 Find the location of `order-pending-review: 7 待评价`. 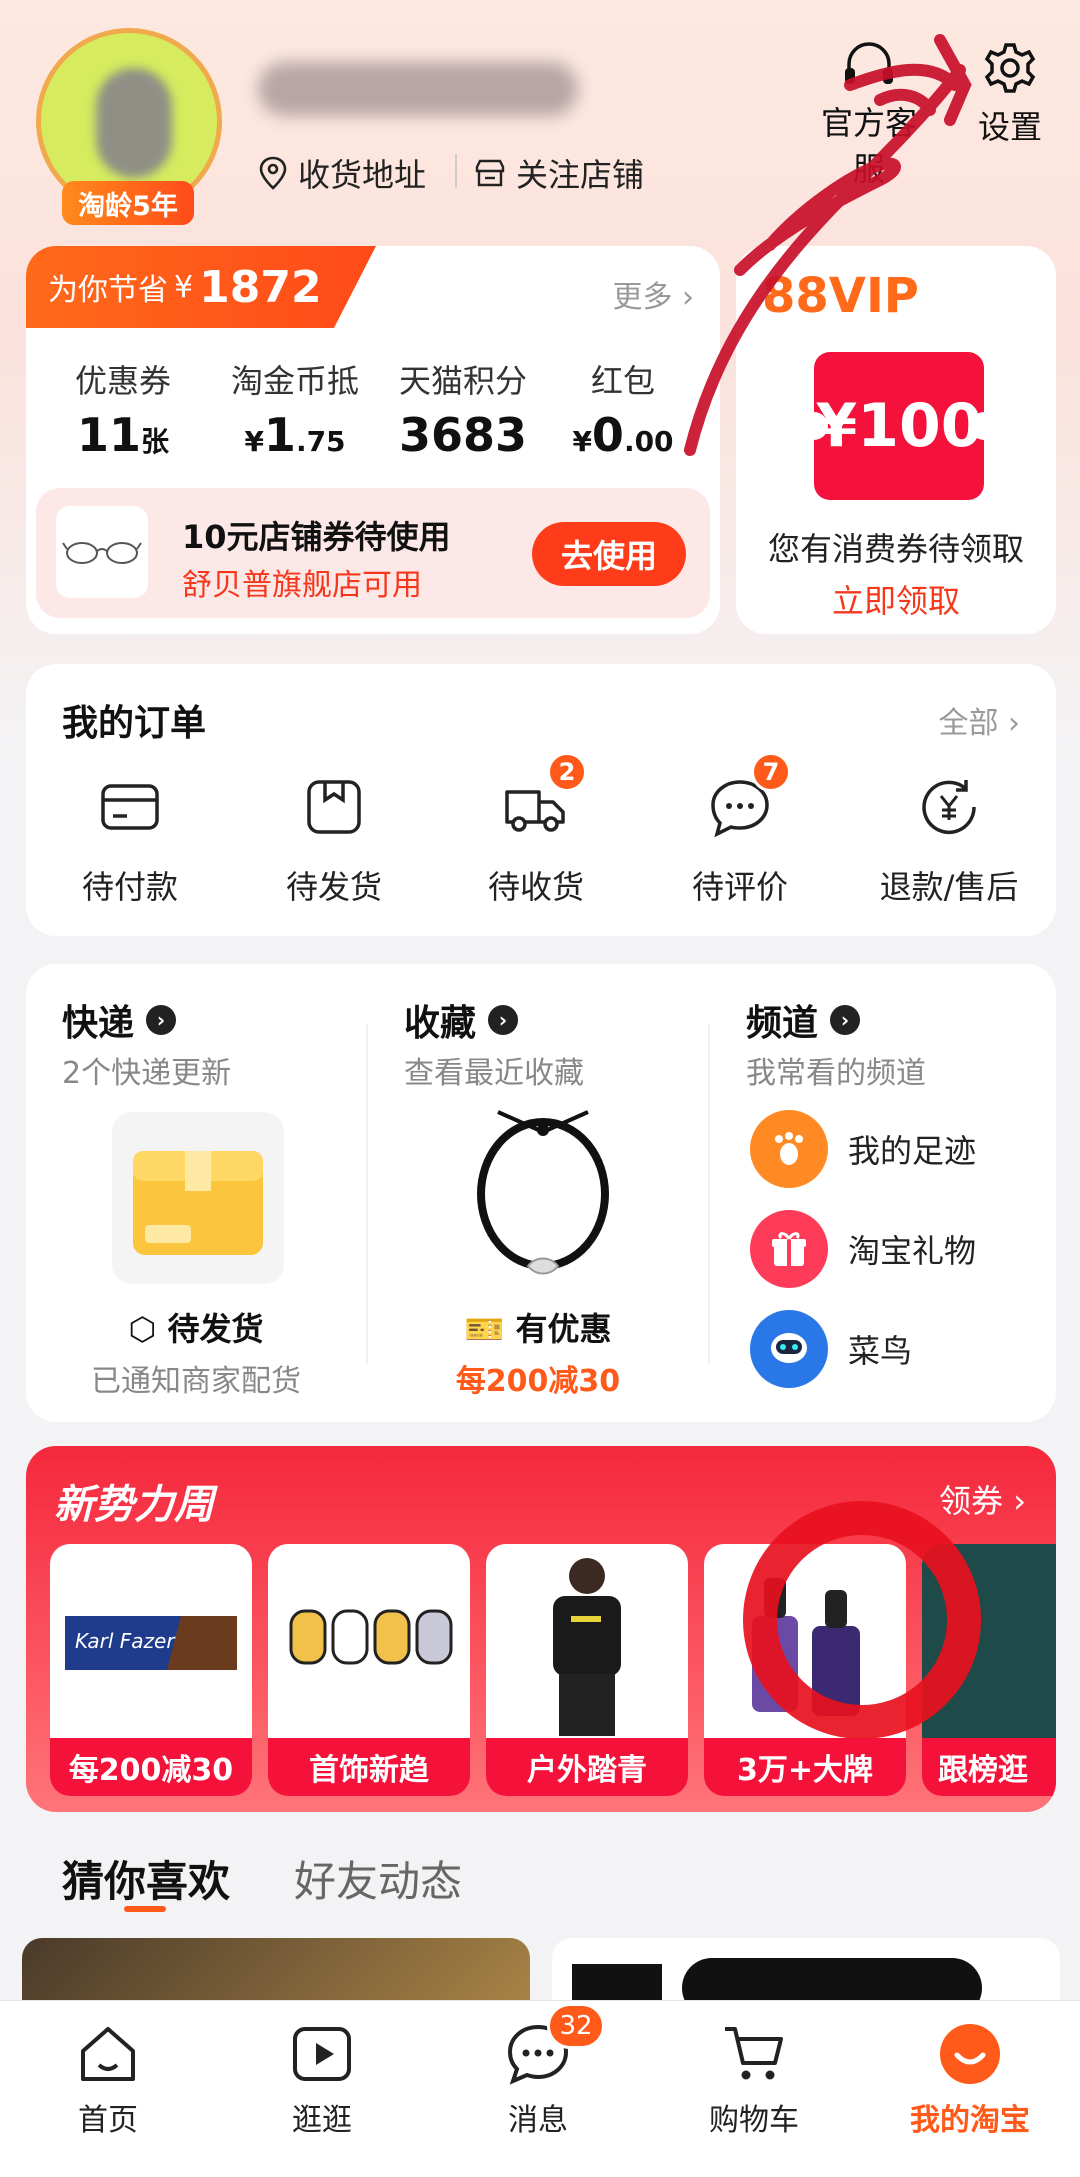

order-pending-review: 7 待评价 is located at coordinates (740, 830).